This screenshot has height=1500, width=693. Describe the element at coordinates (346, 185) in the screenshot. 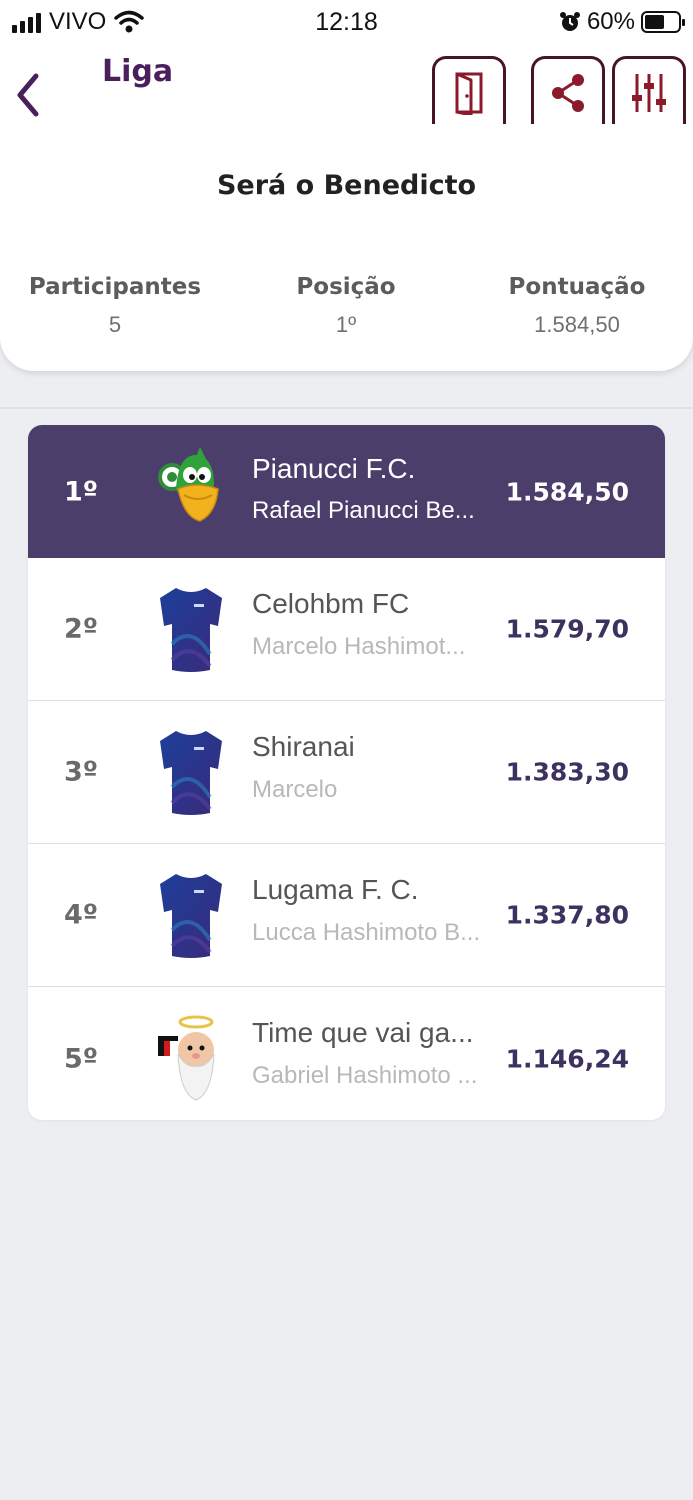

I see `league-name: Será o Benedicto` at that location.